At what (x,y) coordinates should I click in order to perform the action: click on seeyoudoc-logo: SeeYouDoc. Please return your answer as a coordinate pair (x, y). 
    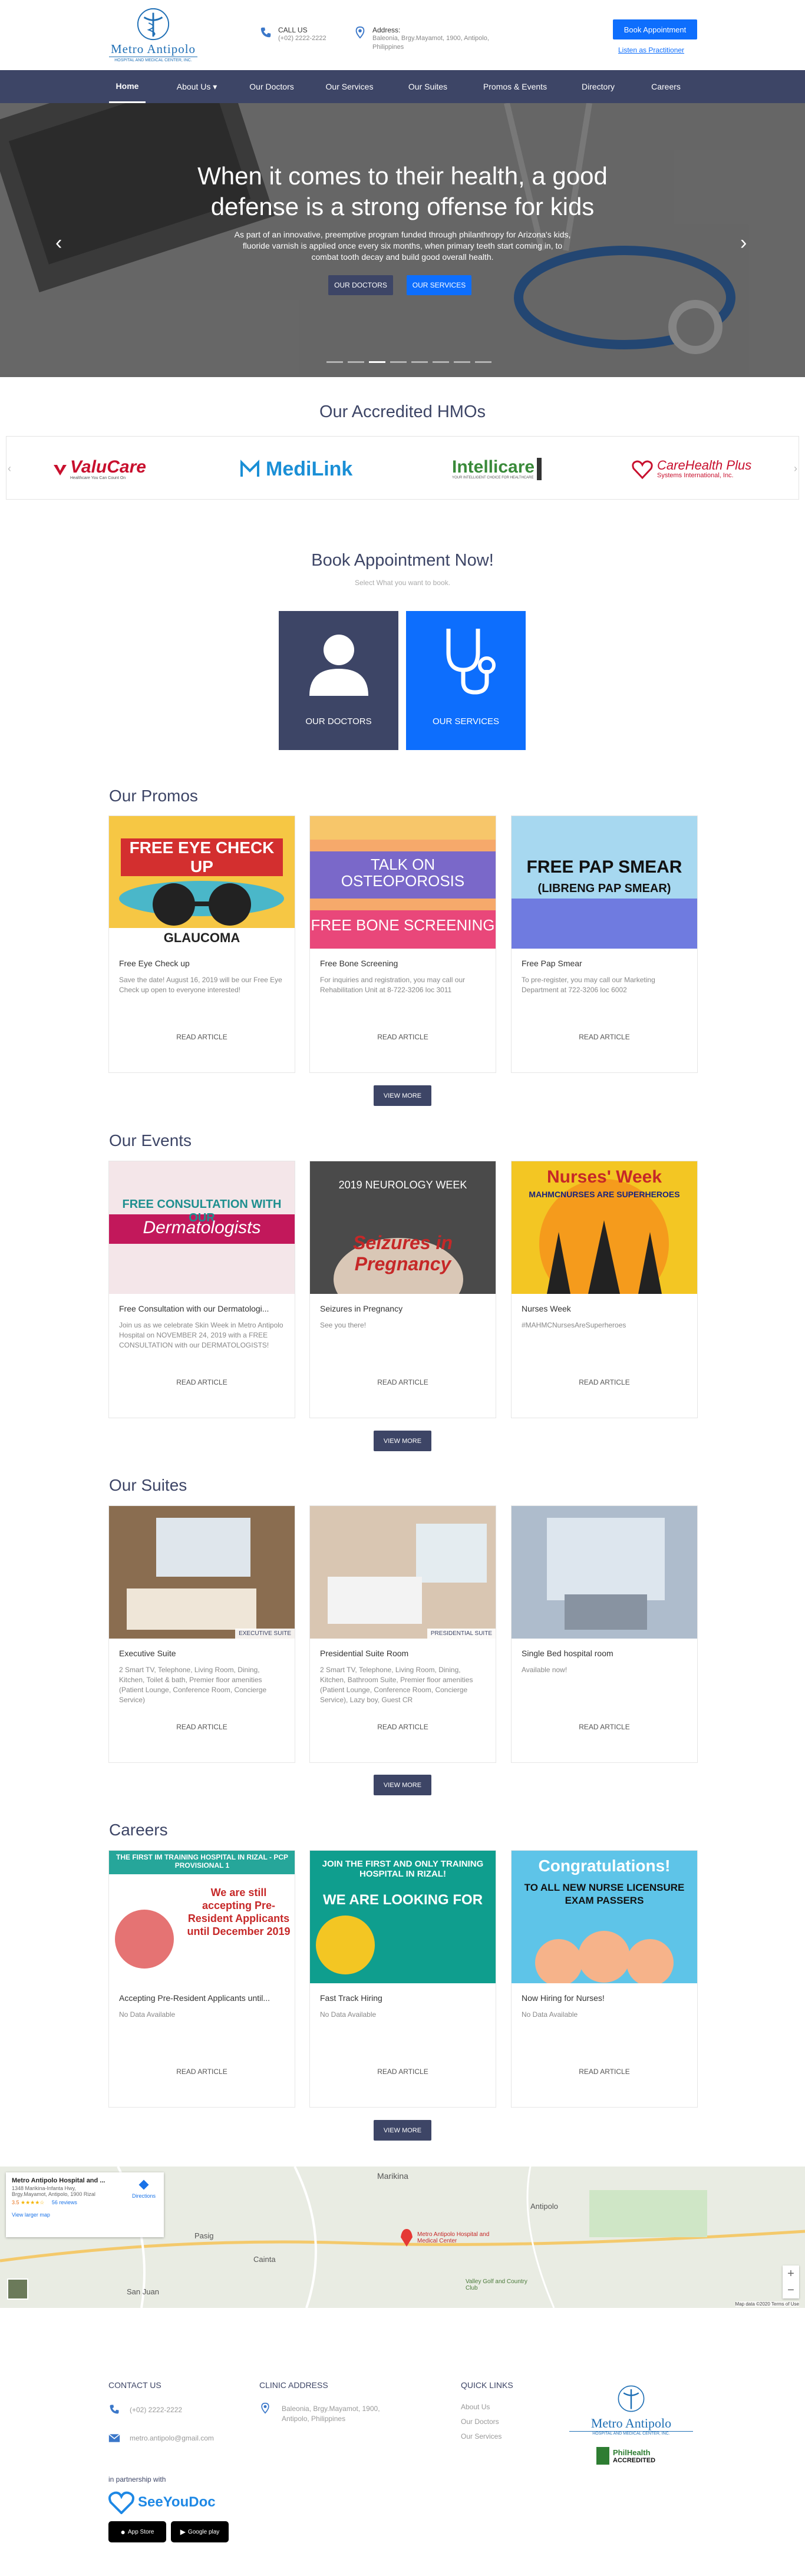
    Looking at the image, I should click on (162, 2503).